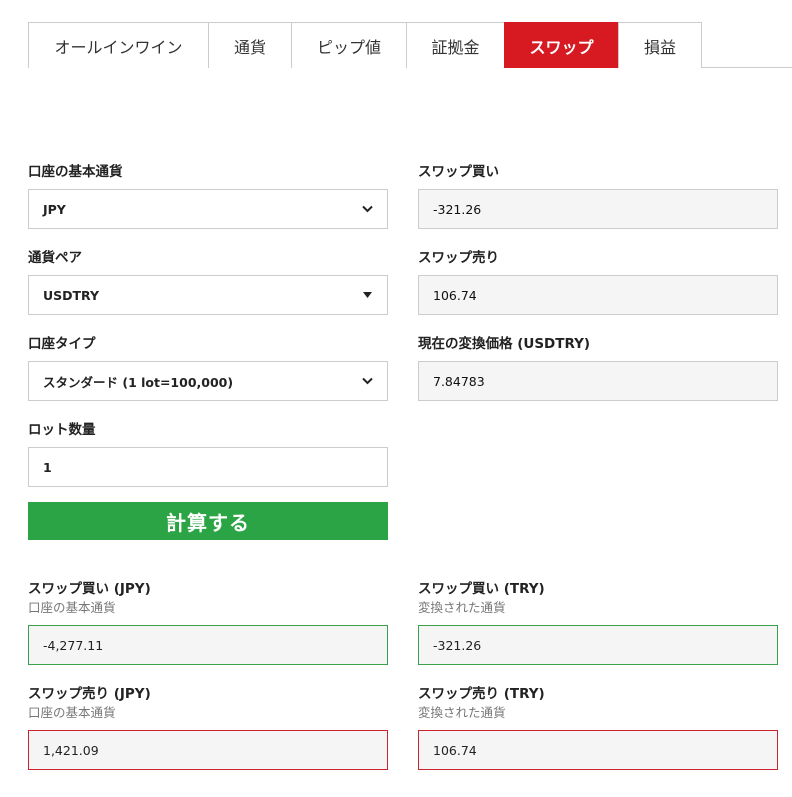 This screenshot has width=792, height=797. Describe the element at coordinates (455, 45) in the screenshot. I see `tab-margin: 証拠金` at that location.